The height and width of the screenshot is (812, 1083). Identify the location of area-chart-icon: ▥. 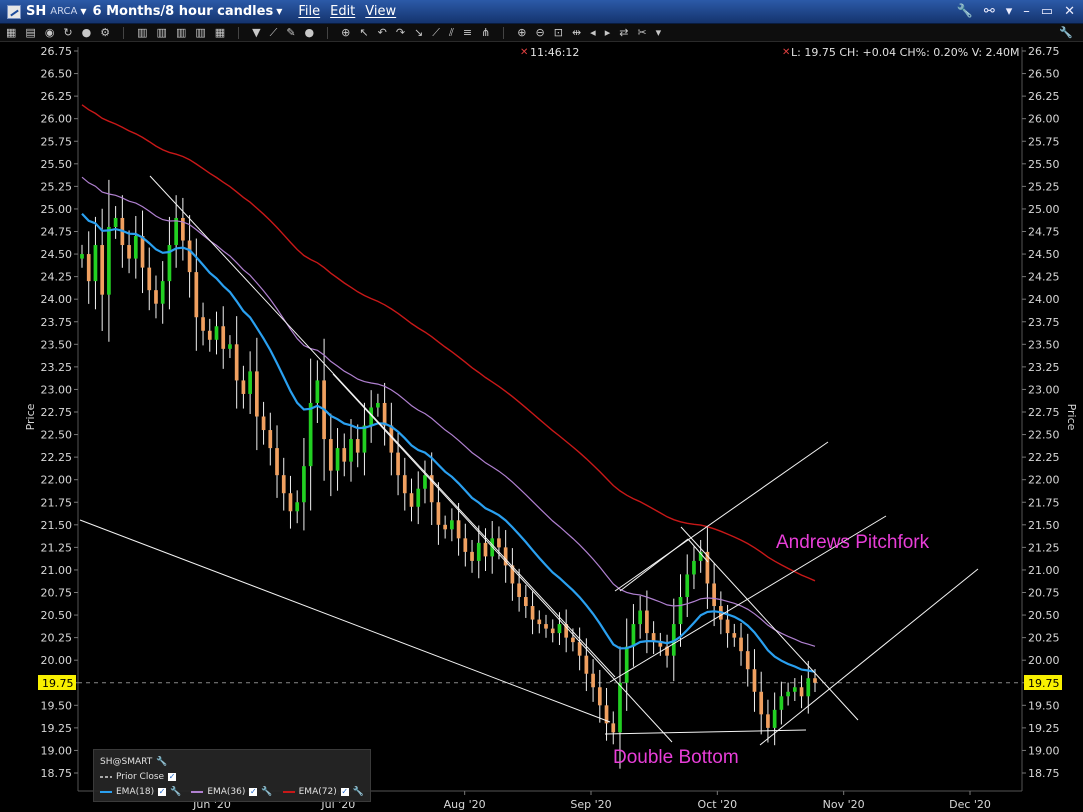
(200, 33).